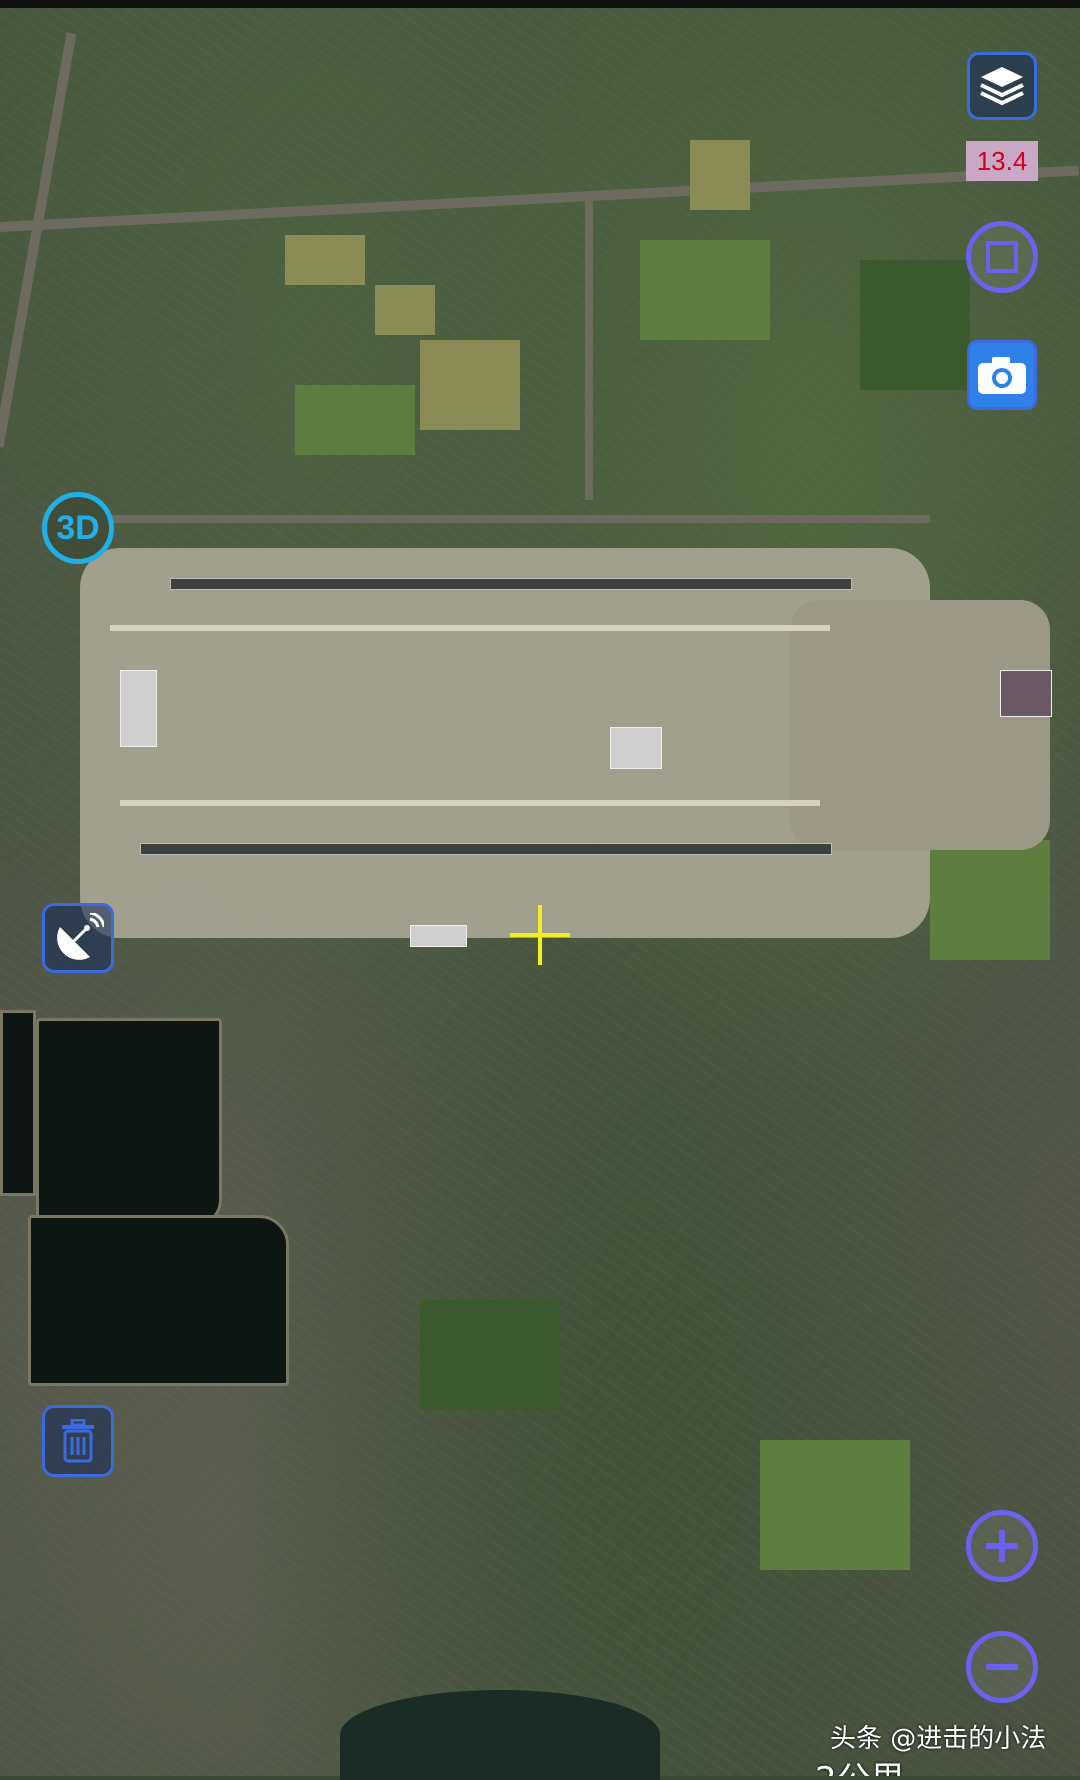 The image size is (1080, 1780). What do you see at coordinates (500, 1735) in the screenshot?
I see `reservoir-bottom` at bounding box center [500, 1735].